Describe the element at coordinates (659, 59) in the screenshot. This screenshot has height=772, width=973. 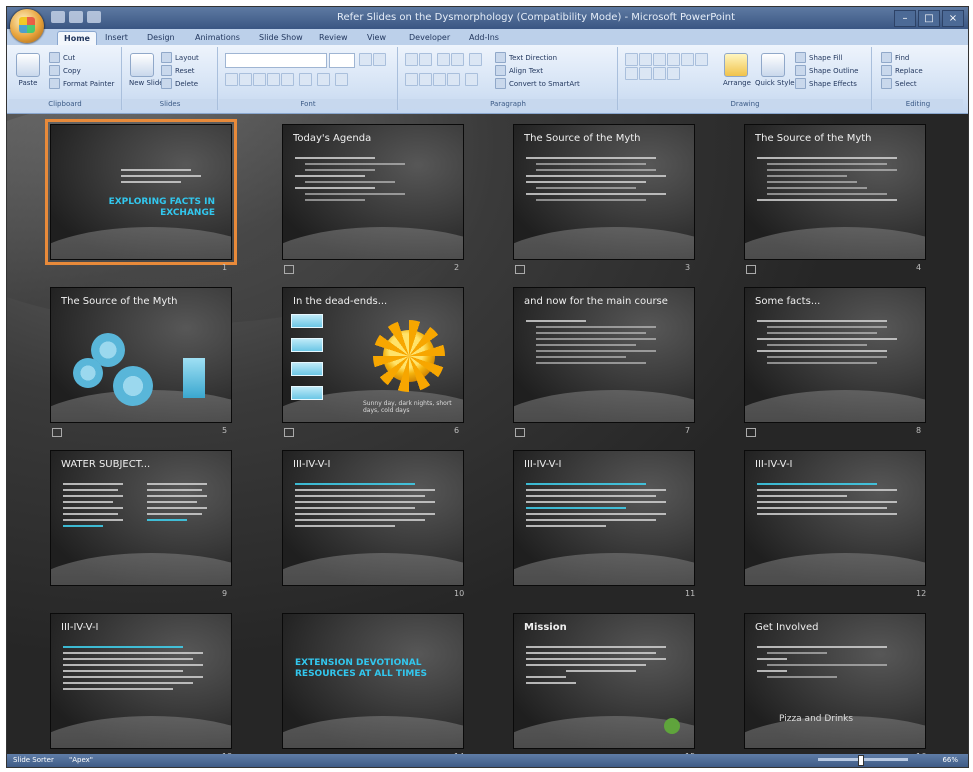
I see `shape-line-icon` at that location.